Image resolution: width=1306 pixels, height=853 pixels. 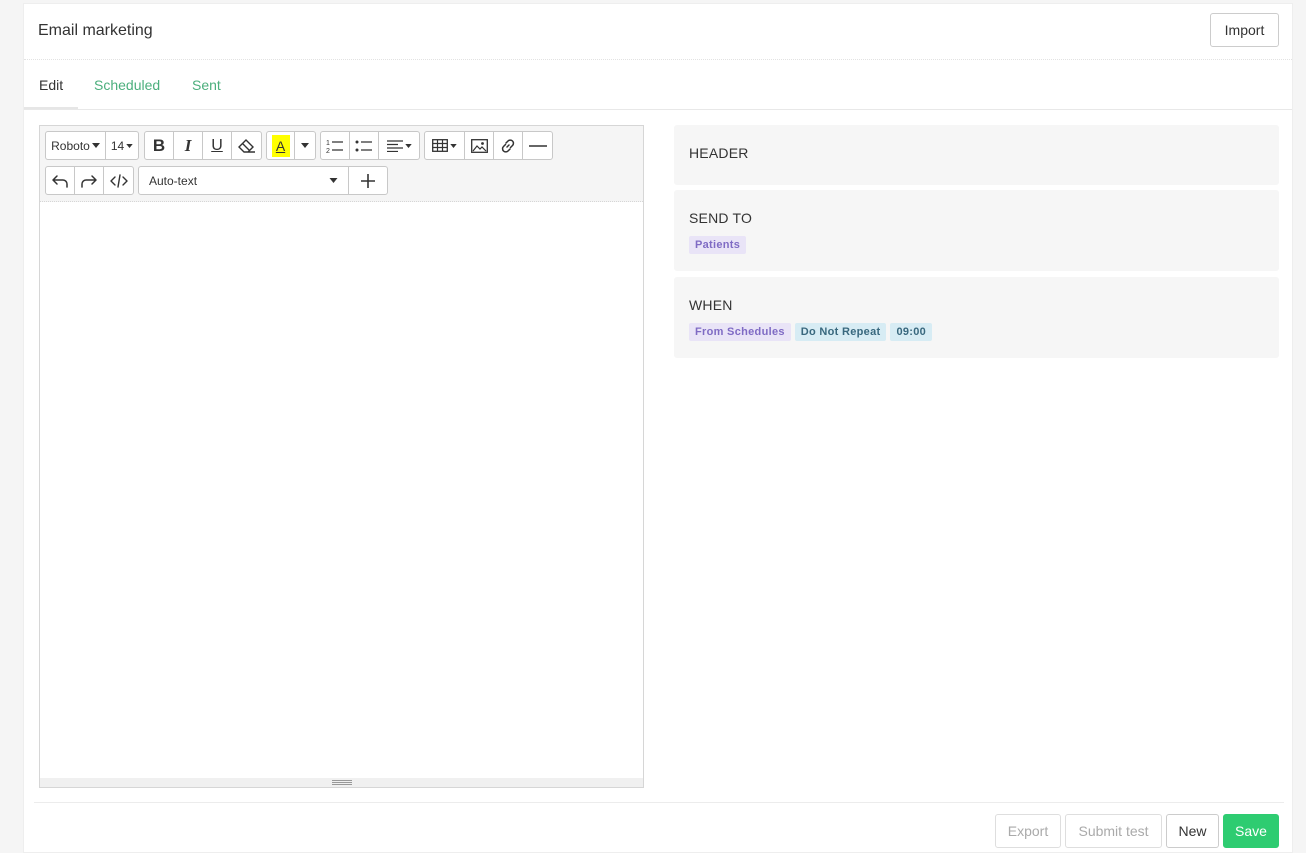 What do you see at coordinates (445, 145) in the screenshot?
I see `table-icon` at bounding box center [445, 145].